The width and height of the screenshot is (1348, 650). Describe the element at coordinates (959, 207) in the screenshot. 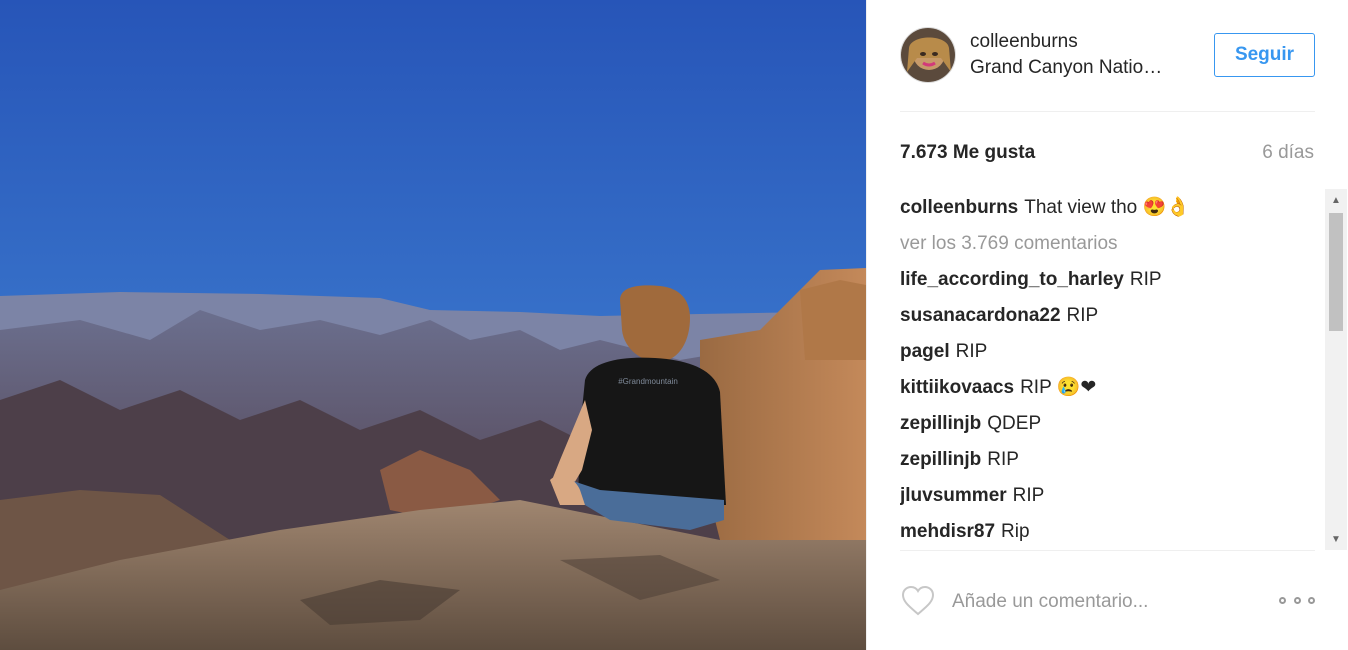

I see `caption-username: colleenburns` at that location.